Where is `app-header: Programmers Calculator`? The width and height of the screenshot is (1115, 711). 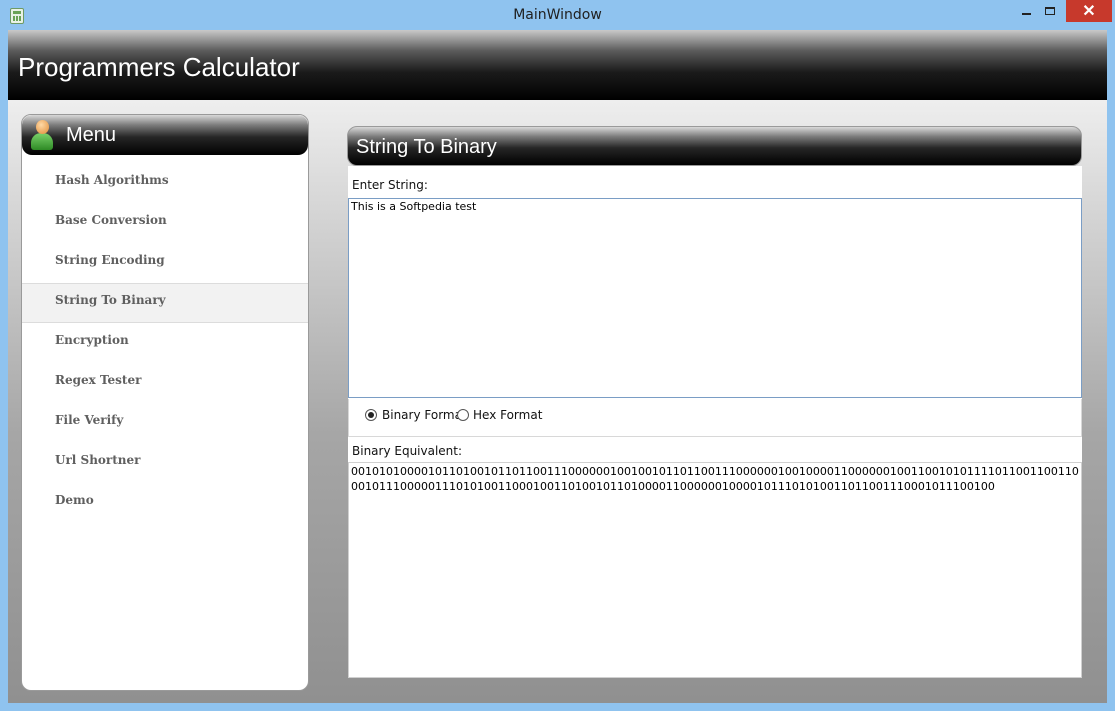
app-header: Programmers Calculator is located at coordinates (557, 65).